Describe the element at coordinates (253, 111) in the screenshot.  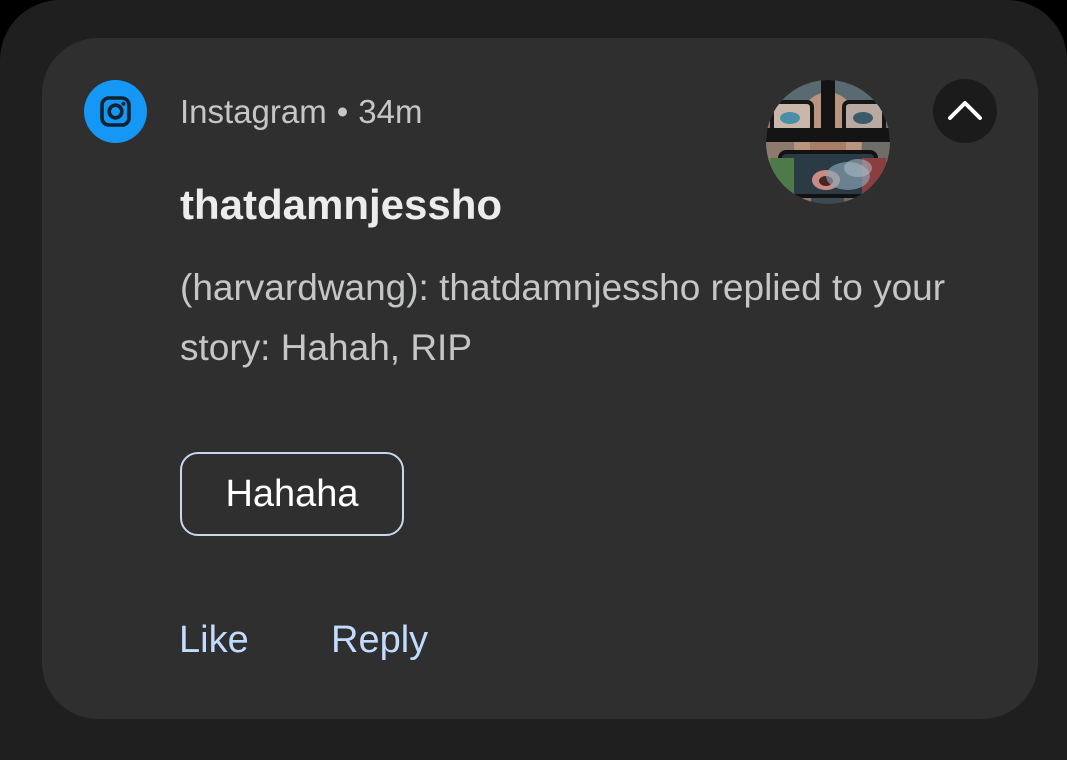
I see `app-name: Instagram` at that location.